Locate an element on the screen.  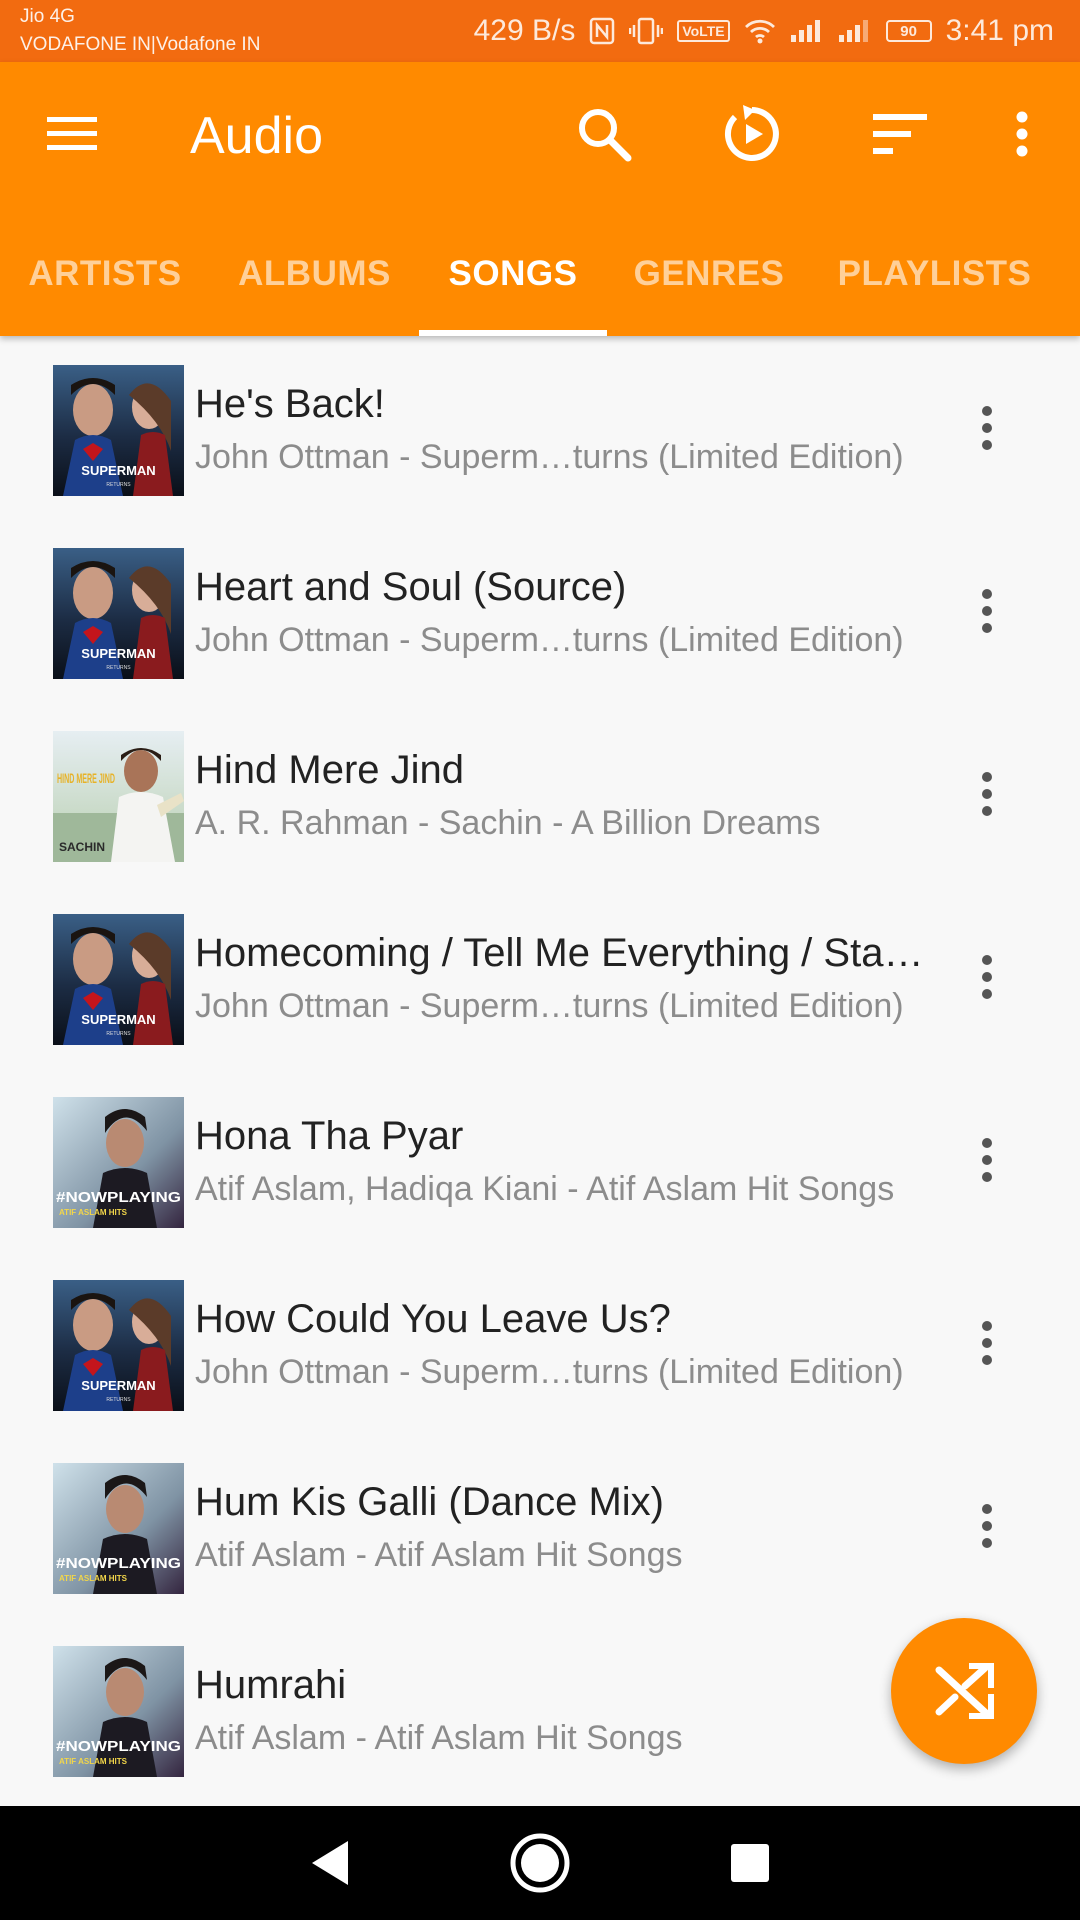
shuffle-icon is located at coordinates (964, 1691).